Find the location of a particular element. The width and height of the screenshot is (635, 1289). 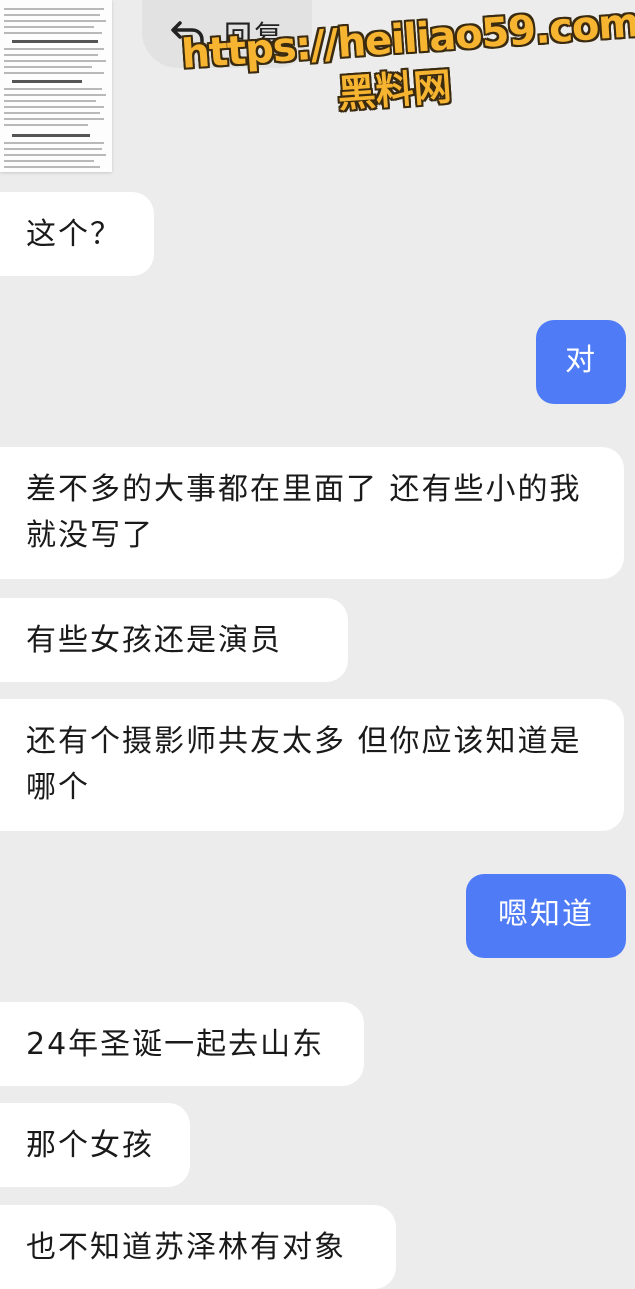

document-thumbnail is located at coordinates (56, 86).